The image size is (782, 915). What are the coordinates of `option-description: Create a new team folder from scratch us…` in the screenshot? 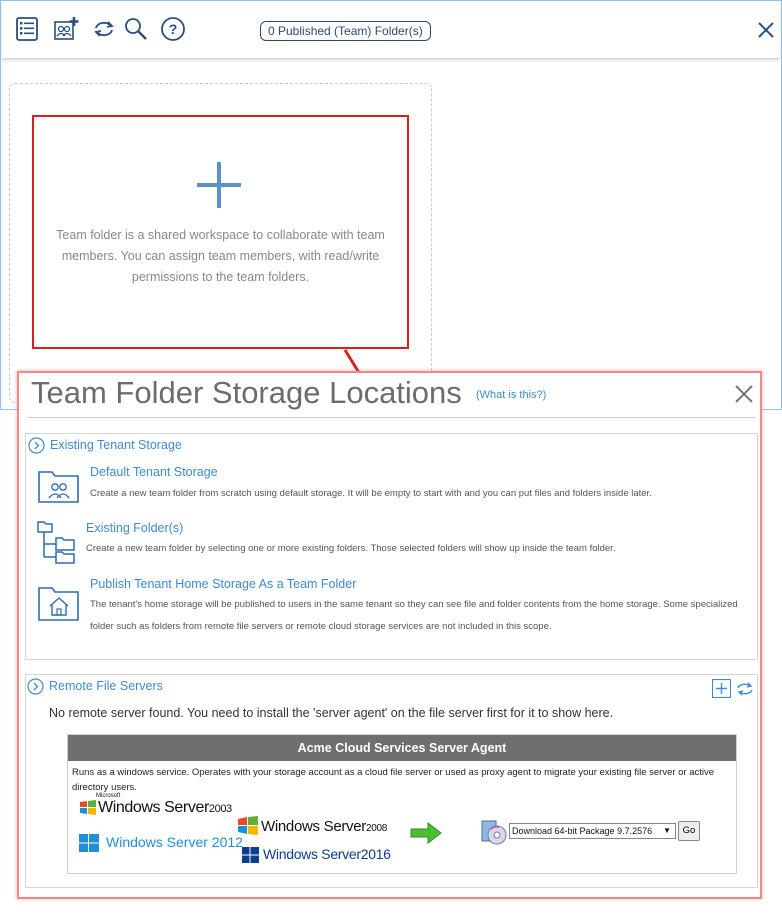 It's located at (371, 493).